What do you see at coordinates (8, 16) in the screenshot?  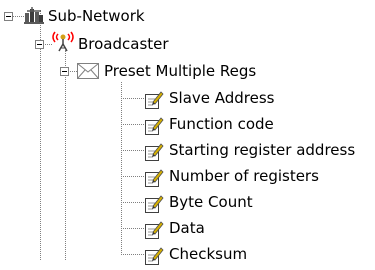 I see `collapse-toggle-sub-network` at bounding box center [8, 16].